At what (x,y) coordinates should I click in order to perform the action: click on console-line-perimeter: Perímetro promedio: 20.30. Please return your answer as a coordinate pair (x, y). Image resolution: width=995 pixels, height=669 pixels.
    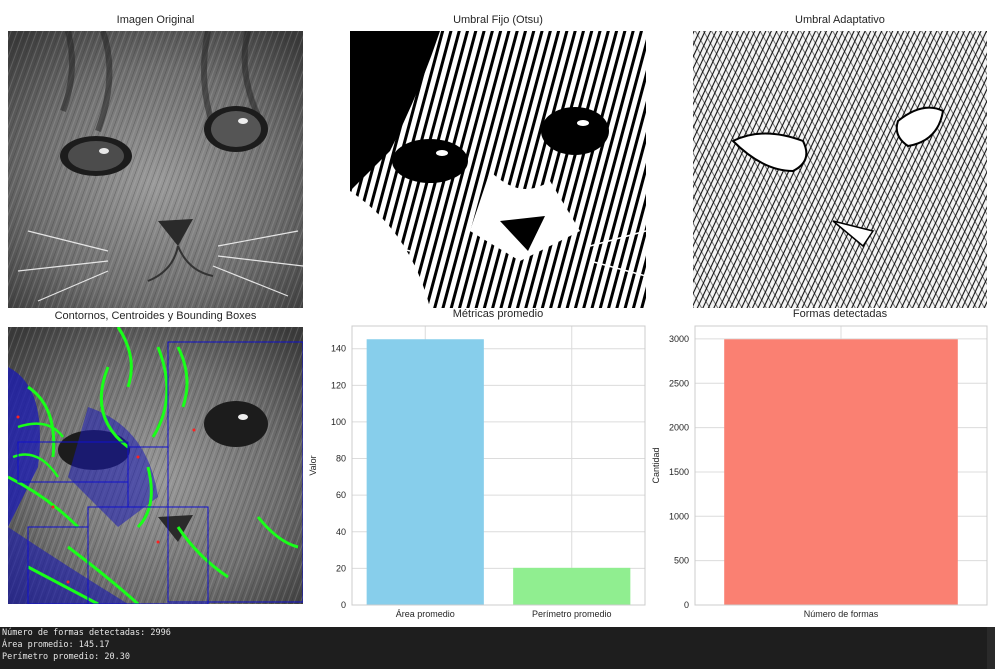
    Looking at the image, I should click on (66, 657).